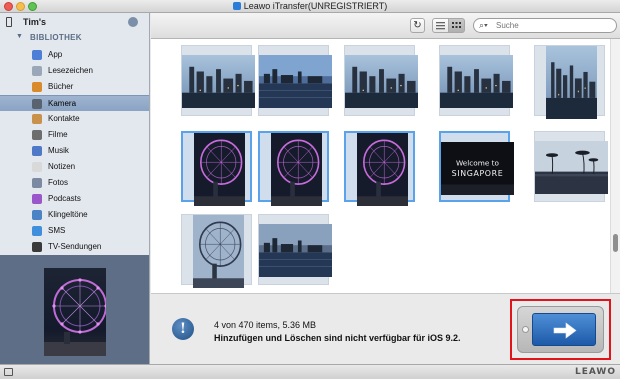 This screenshot has height=379, width=620. I want to click on app-store-icon, so click(37, 55).